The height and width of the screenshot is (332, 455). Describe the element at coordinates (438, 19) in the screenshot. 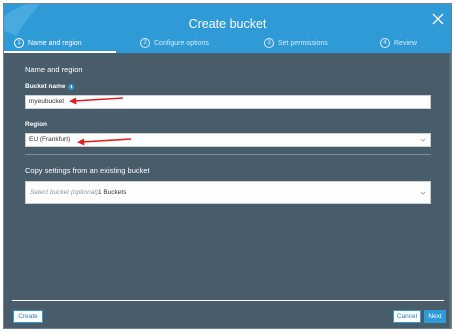

I see `close-icon` at that location.